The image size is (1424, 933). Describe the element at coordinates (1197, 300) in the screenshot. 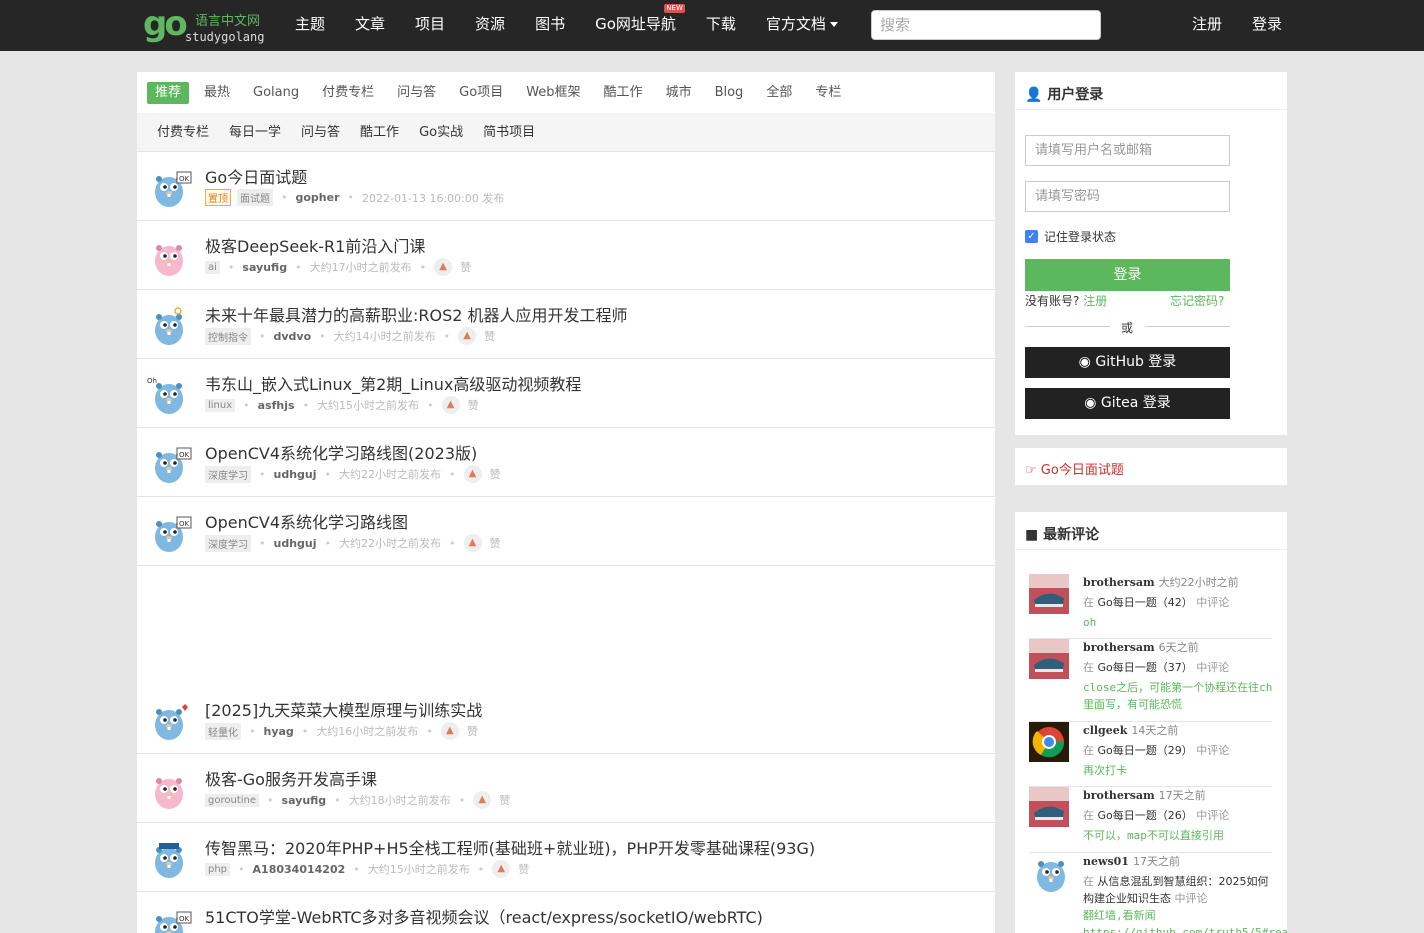

I see `forgot-password-link: 忘记密码?` at that location.